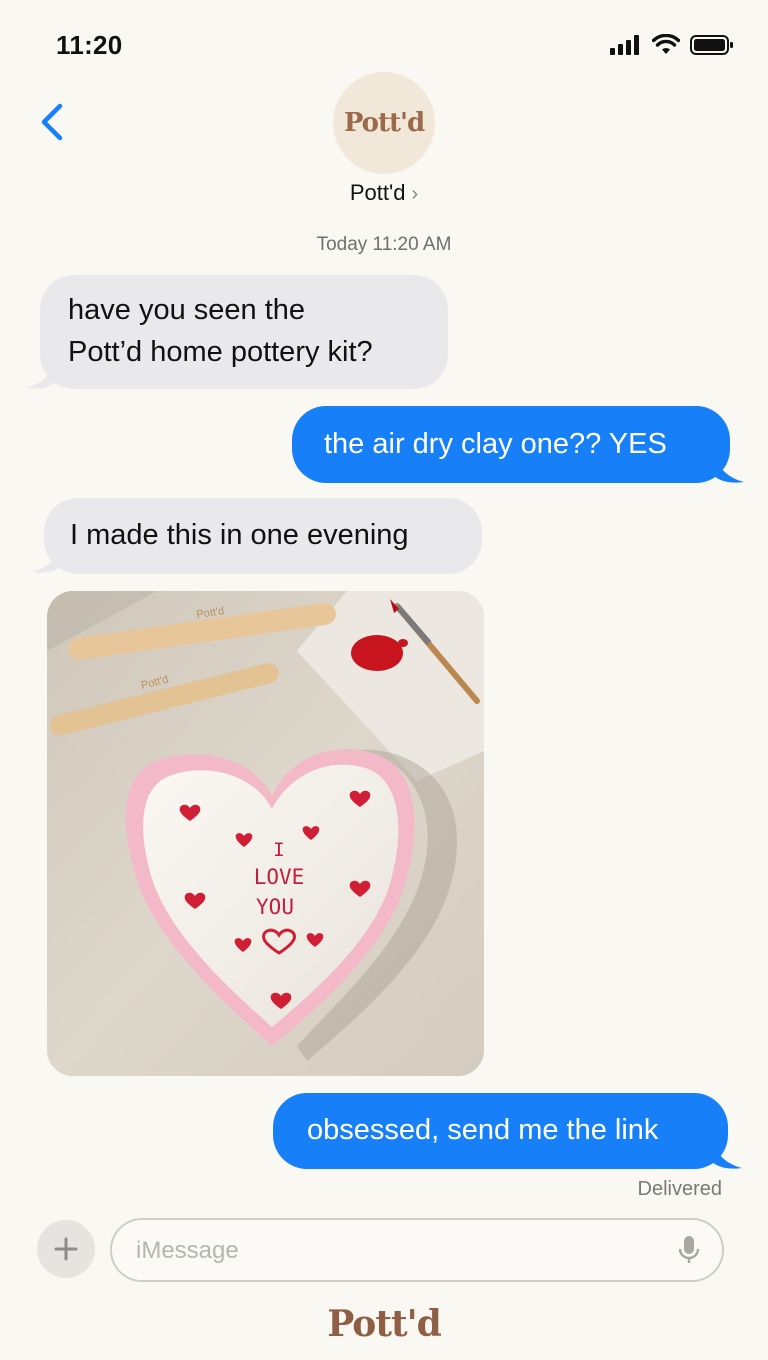  What do you see at coordinates (187, 1250) in the screenshot?
I see `message-input-placeholder: iMessage` at bounding box center [187, 1250].